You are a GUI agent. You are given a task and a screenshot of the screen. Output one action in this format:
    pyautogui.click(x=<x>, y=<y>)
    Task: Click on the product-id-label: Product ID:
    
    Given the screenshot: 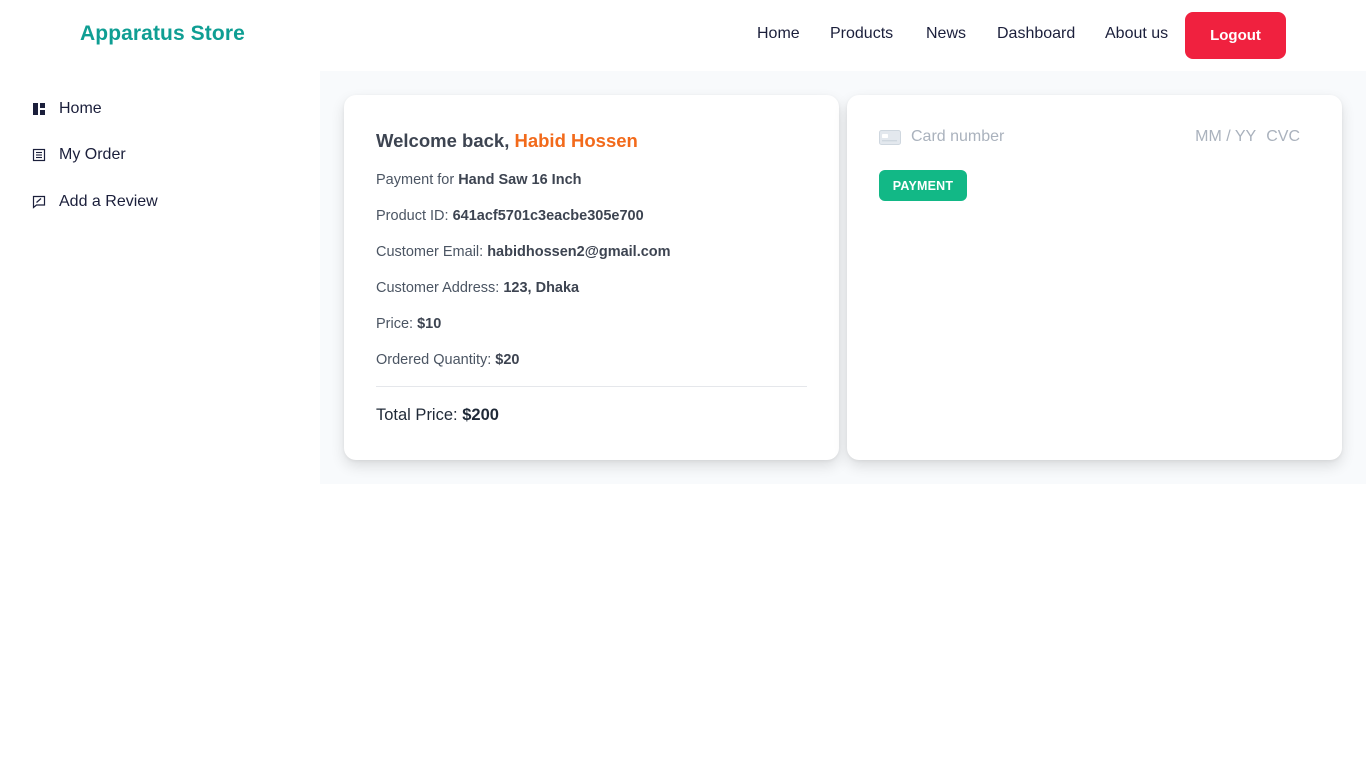 What is the action you would take?
    pyautogui.click(x=412, y=216)
    